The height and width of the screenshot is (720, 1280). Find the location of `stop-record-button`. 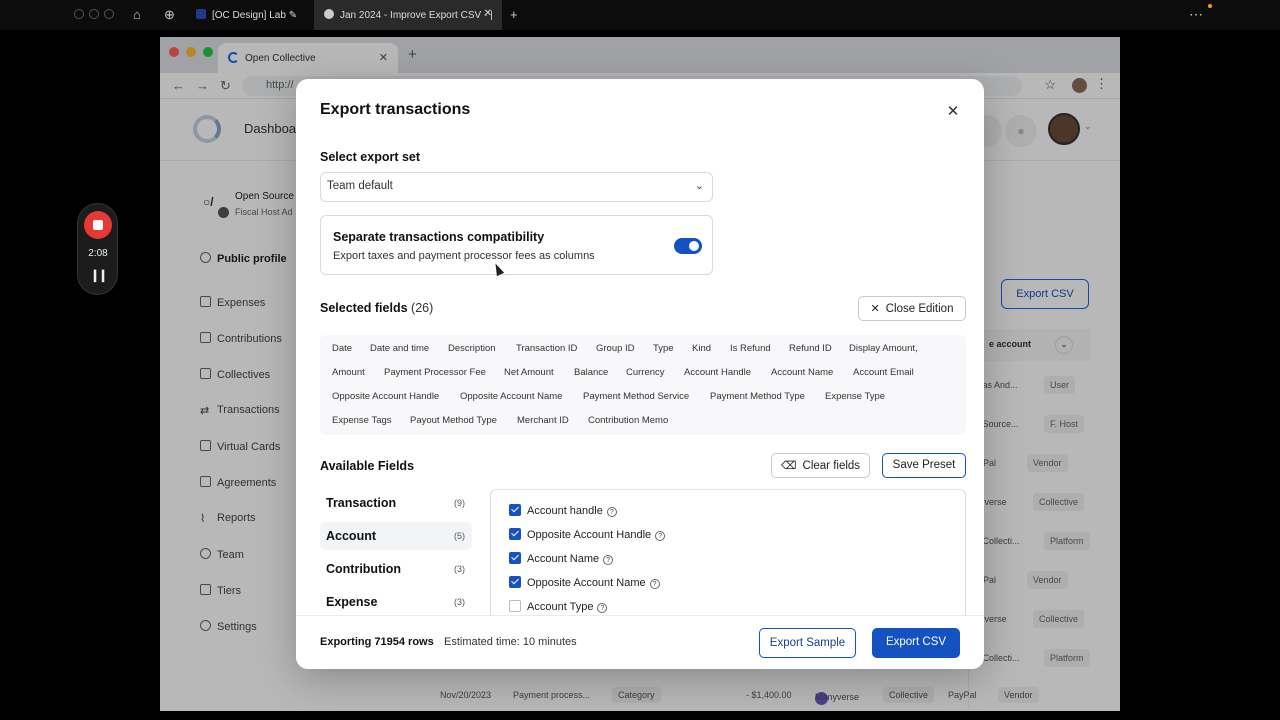

stop-record-button is located at coordinates (98, 225).